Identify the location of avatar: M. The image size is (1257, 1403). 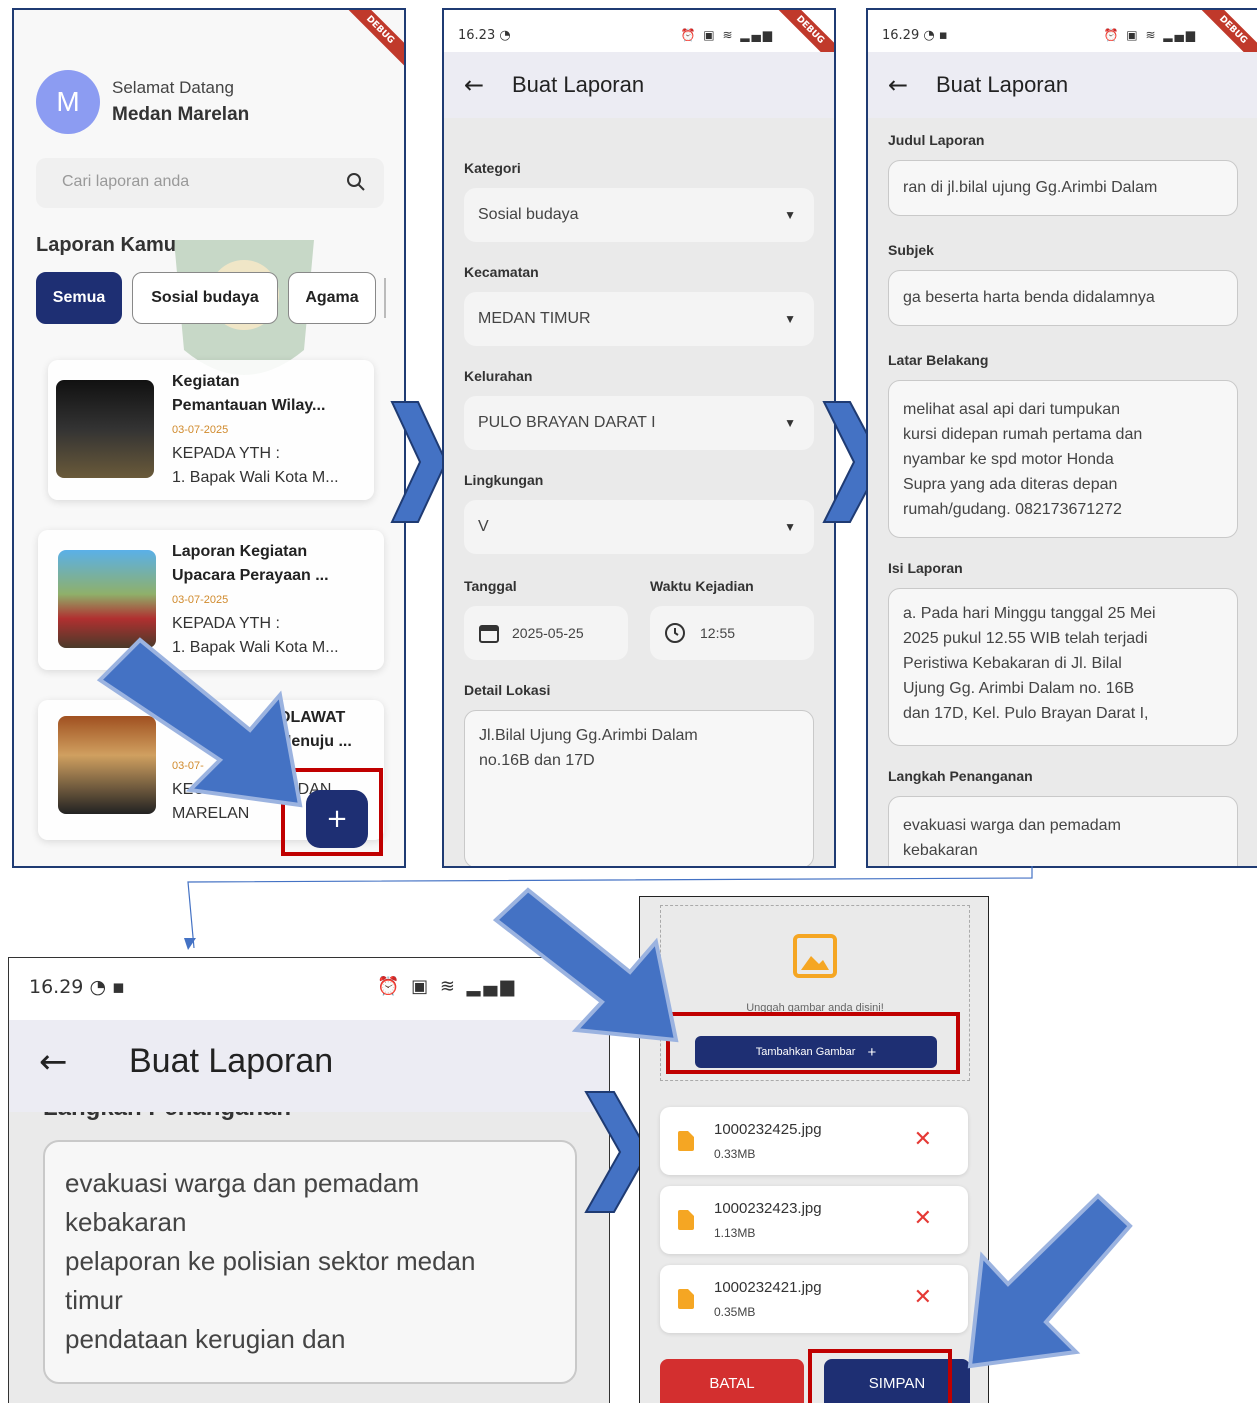
(68, 102).